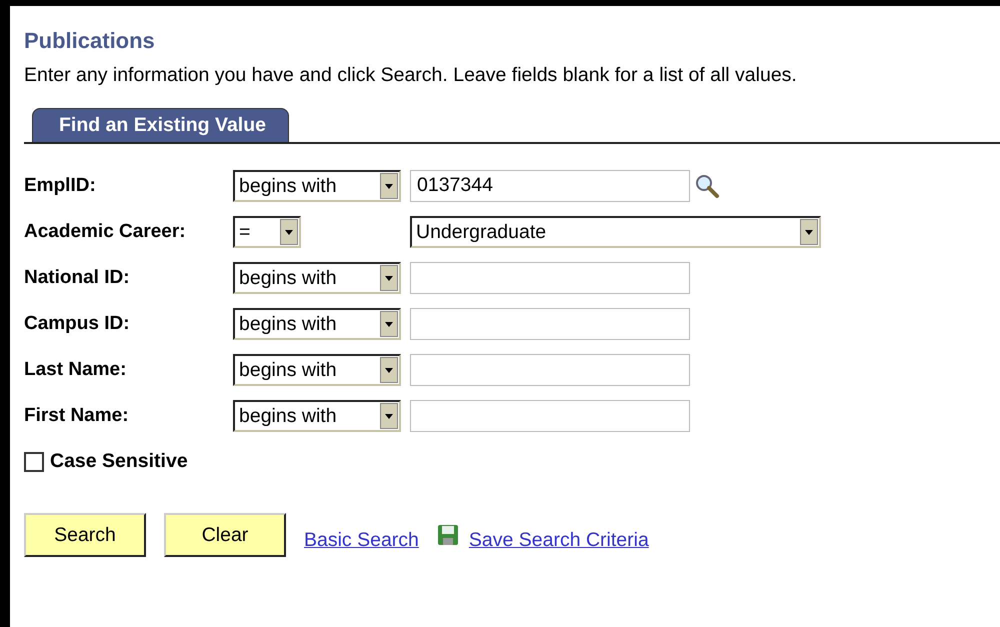  Describe the element at coordinates (105, 232) in the screenshot. I see `field-label: Academic Career:` at that location.